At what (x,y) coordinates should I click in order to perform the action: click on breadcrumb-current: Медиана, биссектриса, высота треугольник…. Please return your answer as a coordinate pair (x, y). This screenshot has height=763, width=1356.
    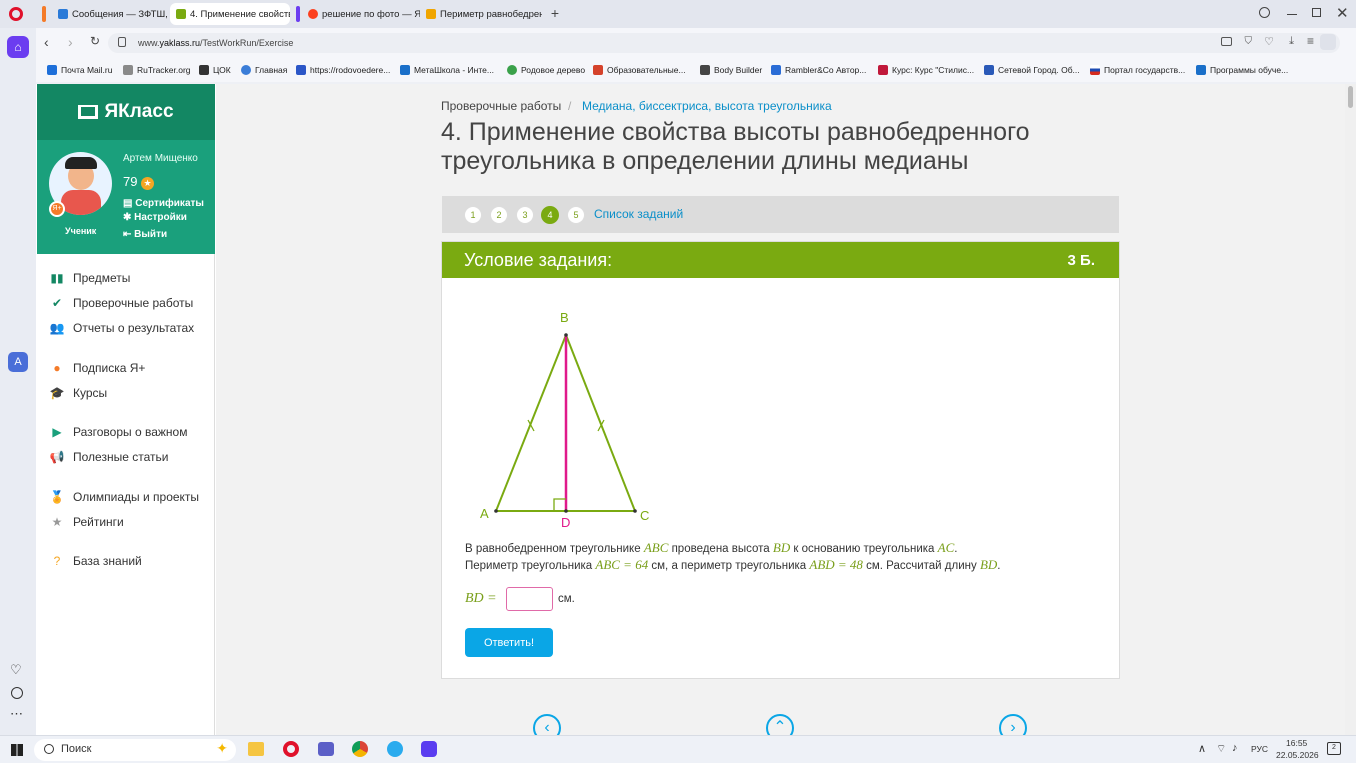
    Looking at the image, I should click on (707, 106).